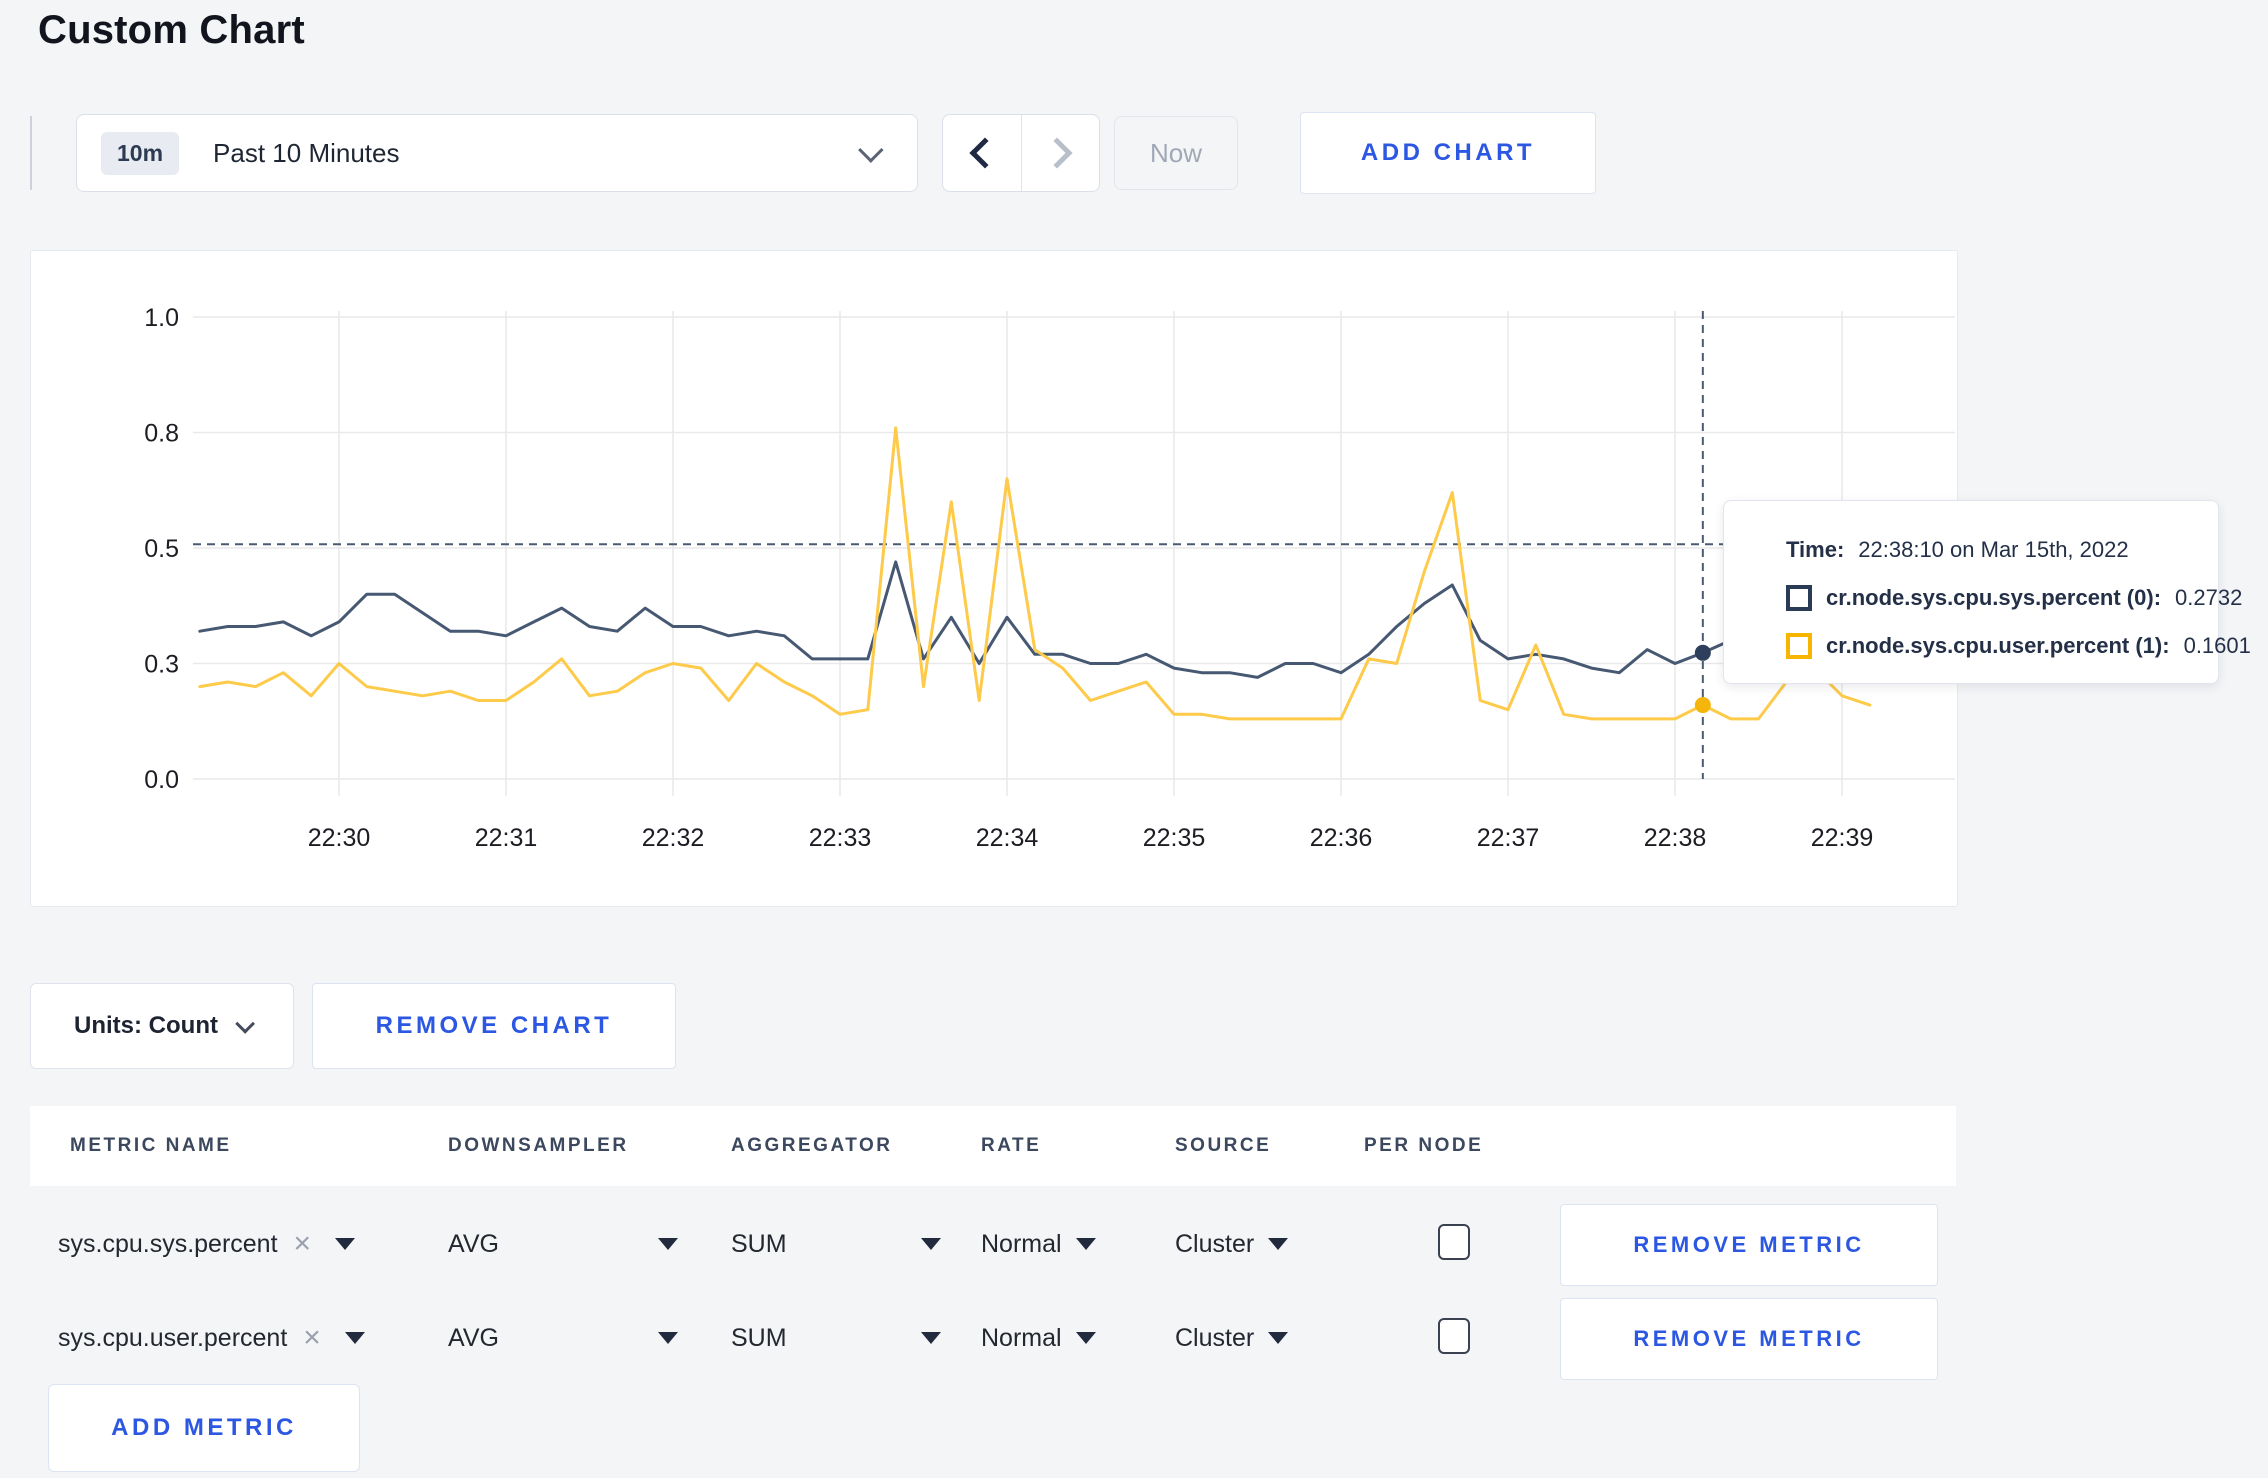  I want to click on remove-chart-button: REMOVE CHART, so click(494, 1026).